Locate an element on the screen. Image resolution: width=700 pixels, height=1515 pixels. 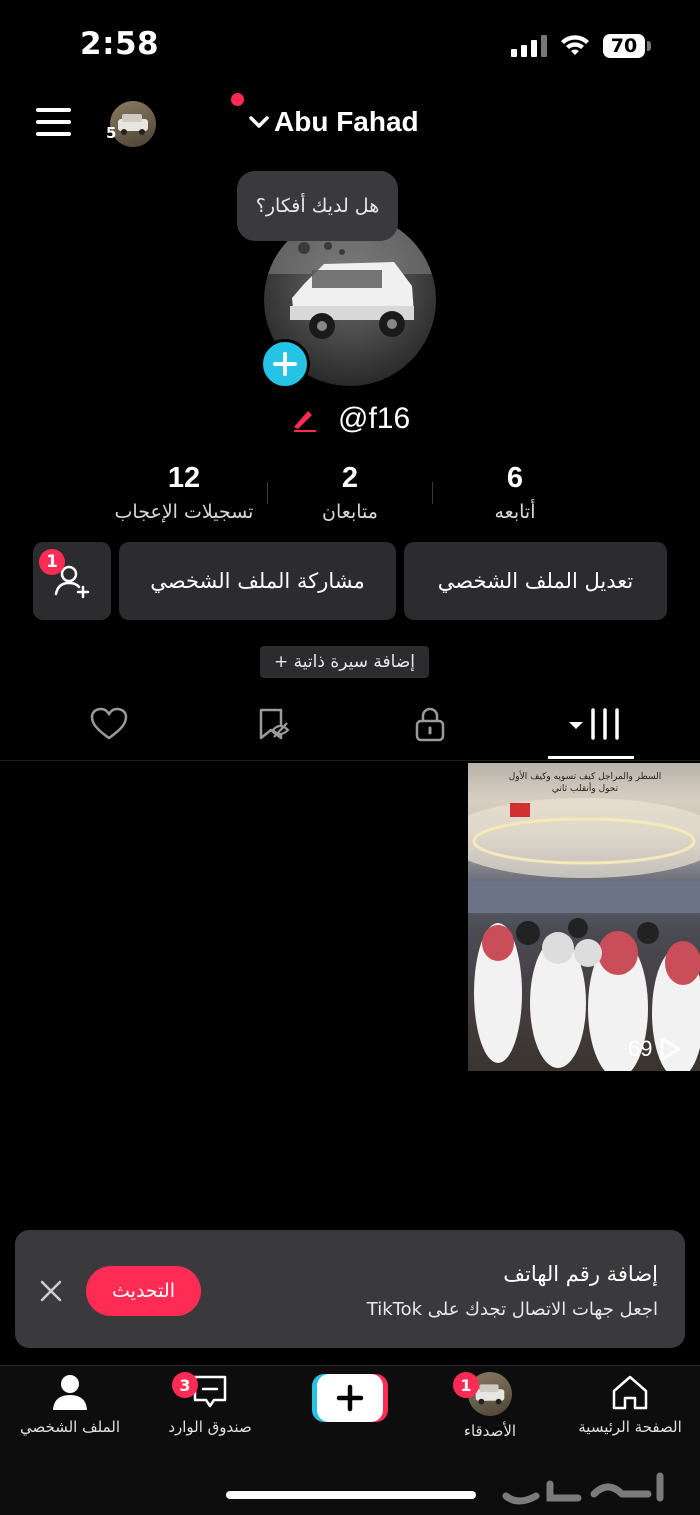
tabs-divider is located at coordinates (350, 760).